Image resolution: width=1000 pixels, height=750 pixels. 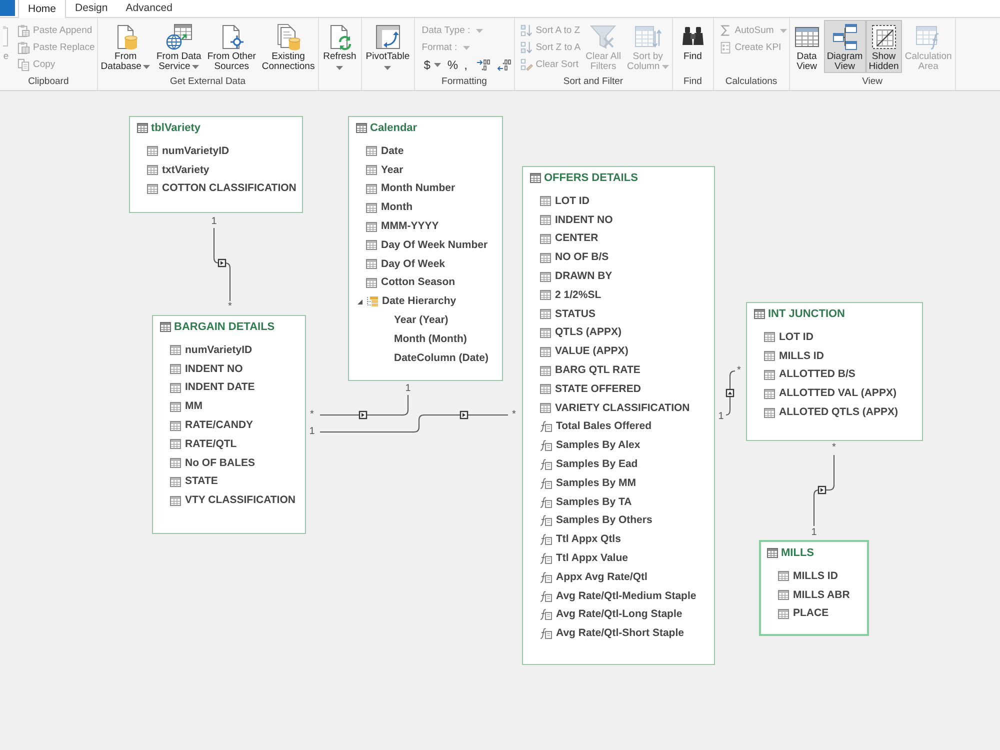 I want to click on field-name: numVarietyID, so click(x=196, y=151).